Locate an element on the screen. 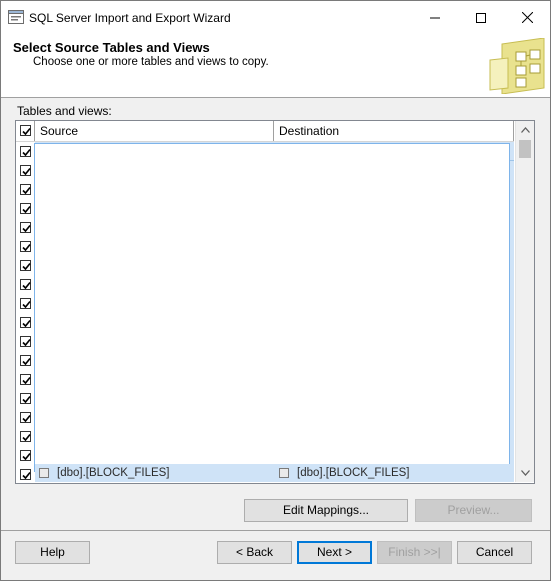 The width and height of the screenshot is (551, 581). next-button: Next > is located at coordinates (334, 552).